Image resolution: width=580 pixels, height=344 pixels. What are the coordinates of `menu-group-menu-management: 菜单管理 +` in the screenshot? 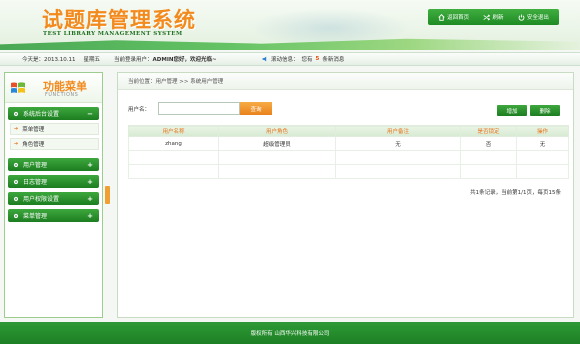 It's located at (53, 215).